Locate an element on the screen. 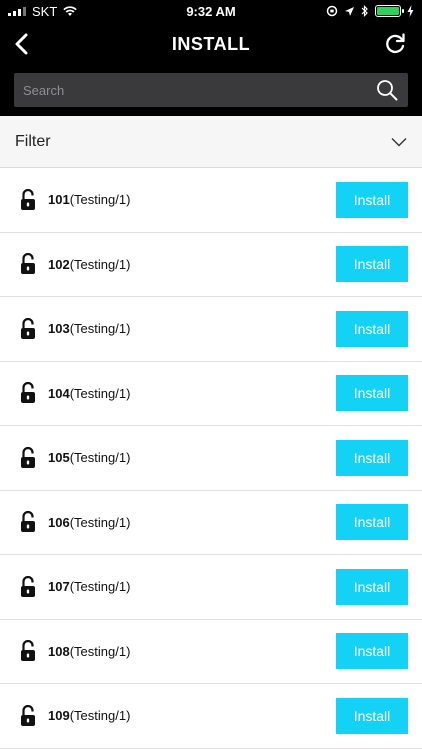 The height and width of the screenshot is (750, 422). room-number: 109 is located at coordinates (59, 716).